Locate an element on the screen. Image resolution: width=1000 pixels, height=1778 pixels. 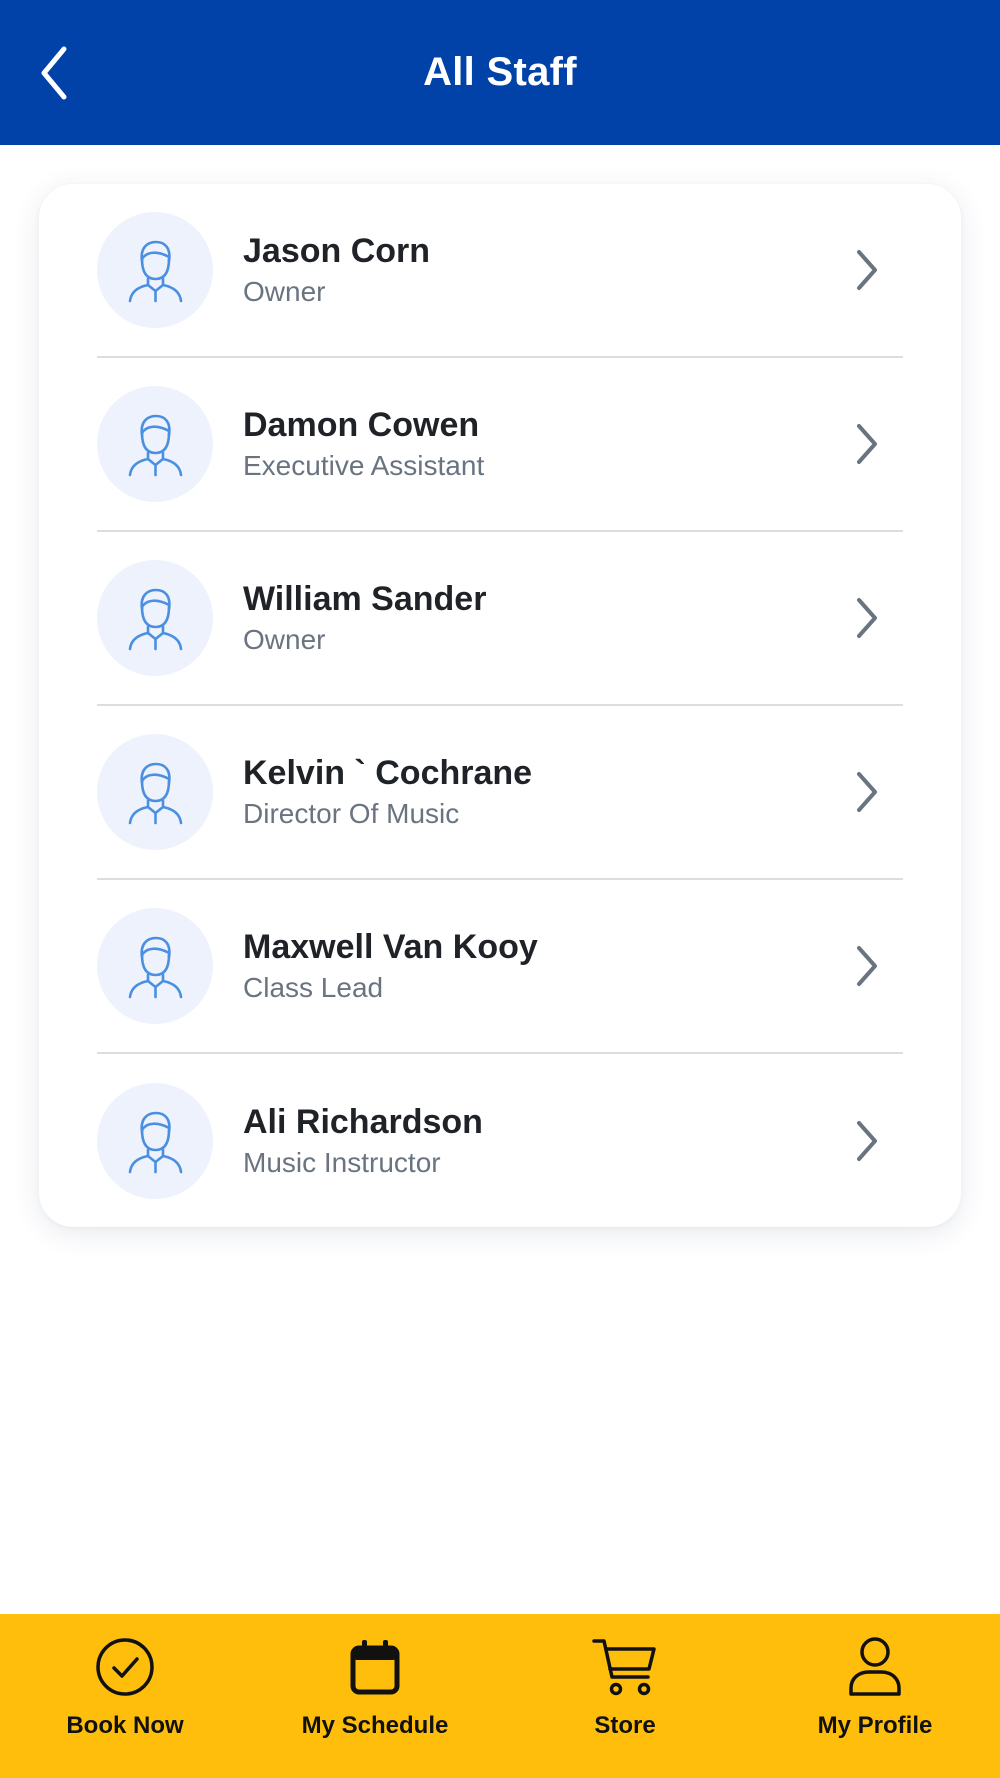
staff-row-damon-cowen: Damon Cowen Executive Assistant is located at coordinates (500, 445).